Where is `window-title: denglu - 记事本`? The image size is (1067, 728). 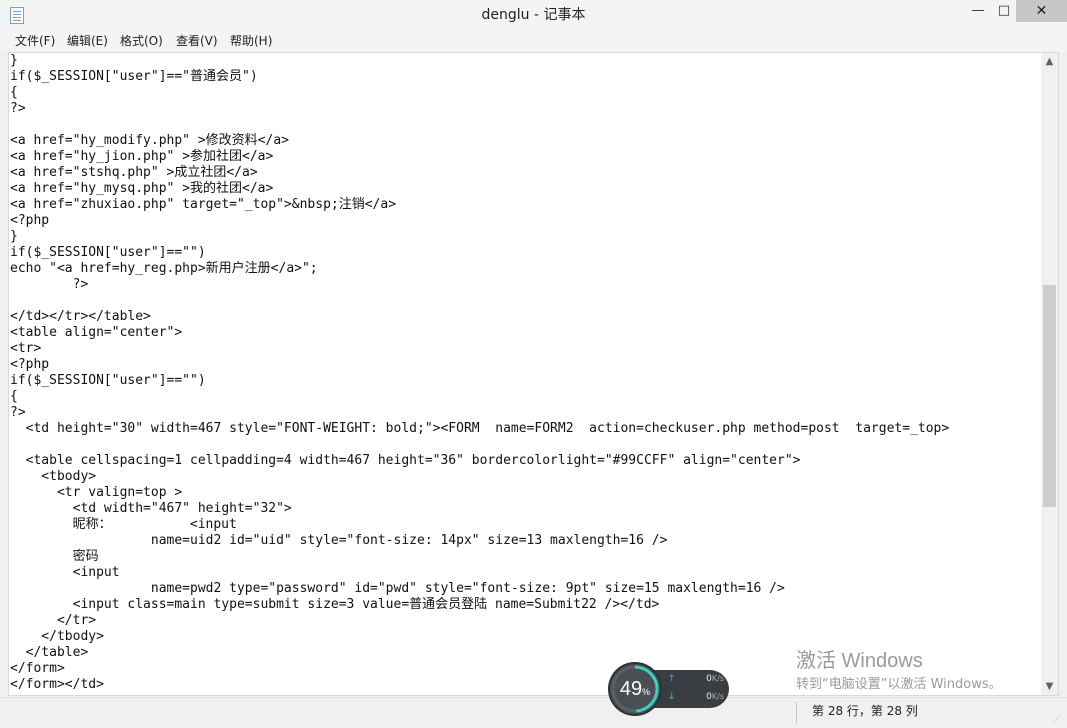
window-title: denglu - 记事本 is located at coordinates (533, 15).